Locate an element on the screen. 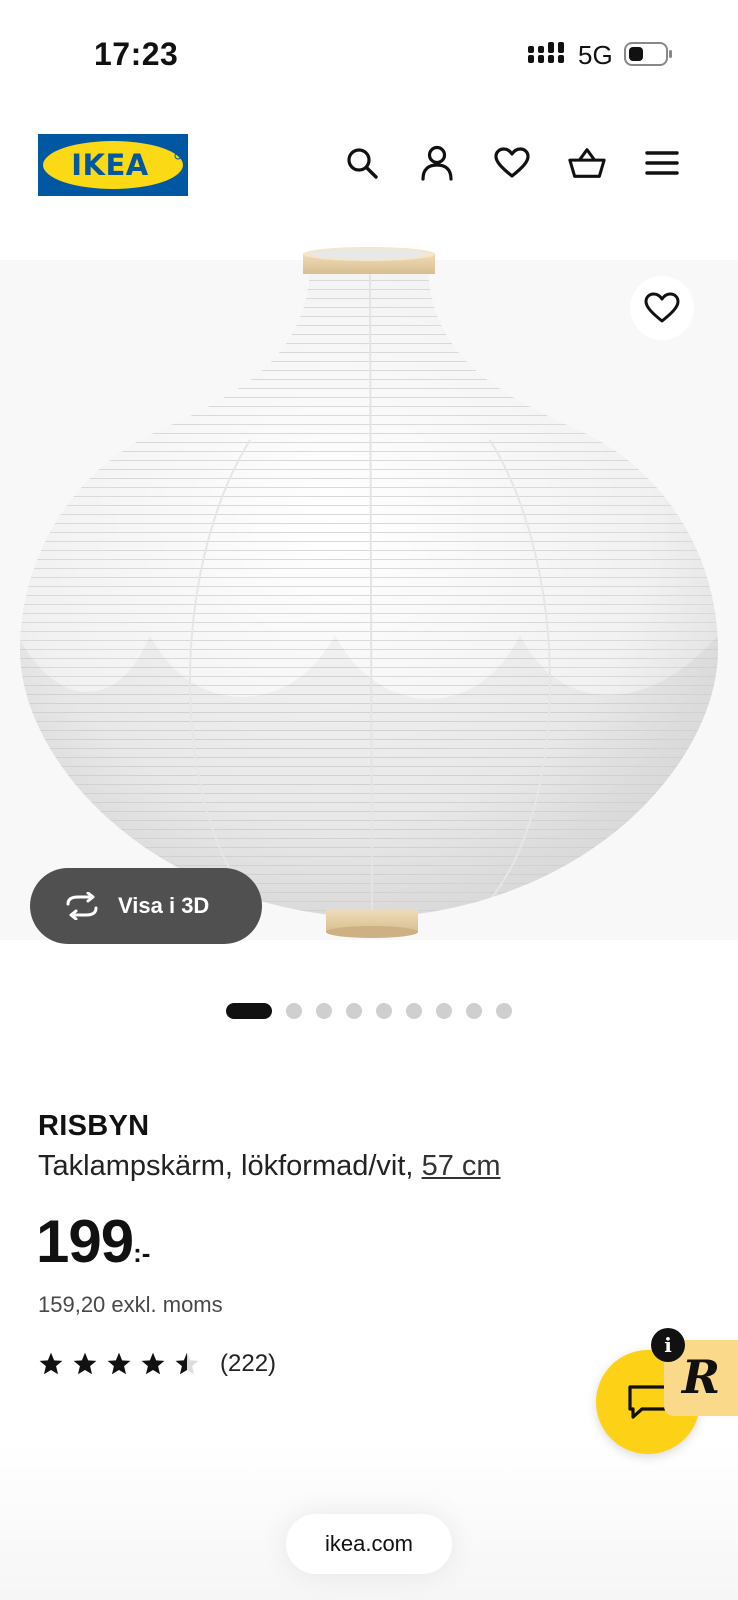  site-header: IKEA is located at coordinates (369, 164).